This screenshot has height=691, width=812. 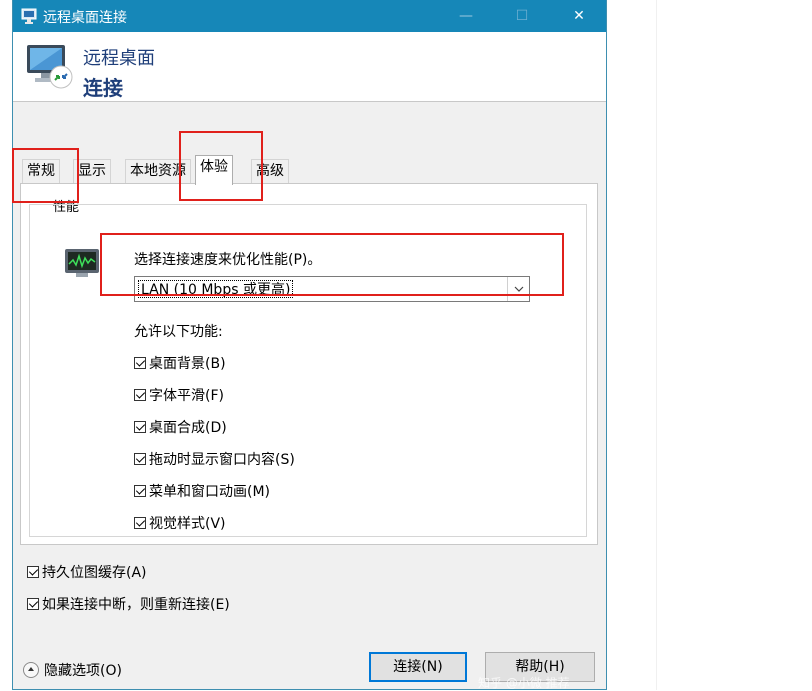 What do you see at coordinates (309, 170) in the screenshot?
I see `tab-strip: 常规 显示 本地资源 体验 高级` at bounding box center [309, 170].